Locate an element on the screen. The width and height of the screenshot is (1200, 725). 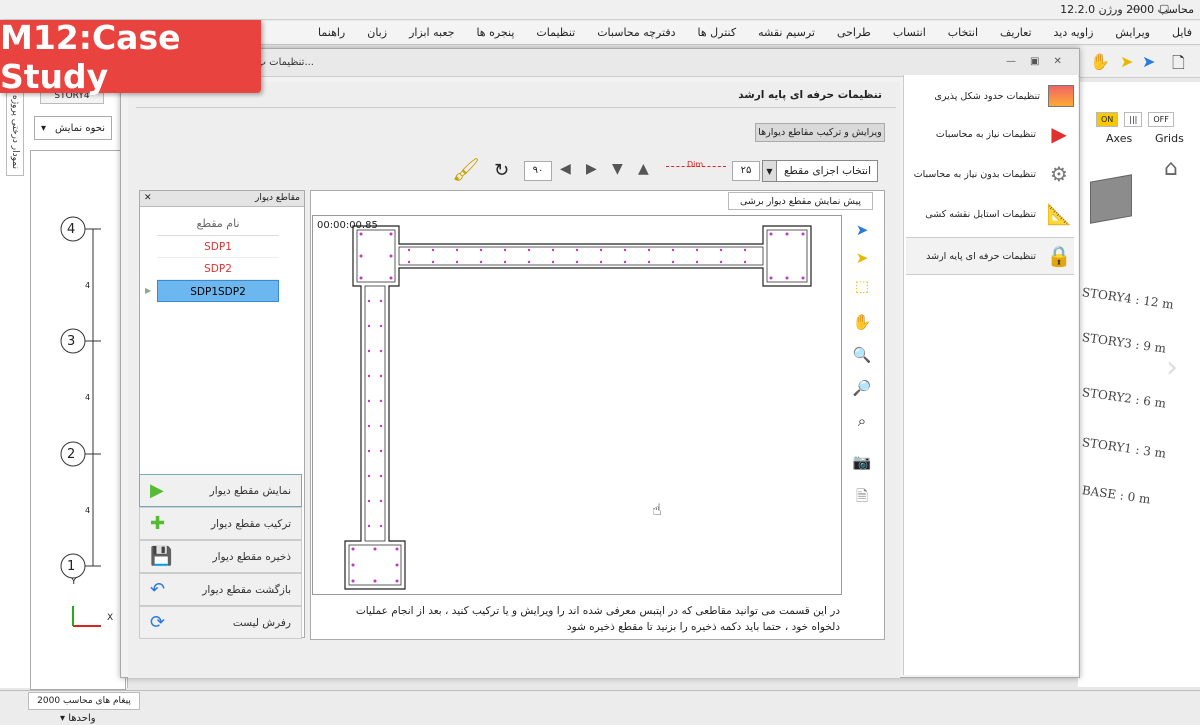
chevron-down-icon: ▾ is located at coordinates (63, 718).